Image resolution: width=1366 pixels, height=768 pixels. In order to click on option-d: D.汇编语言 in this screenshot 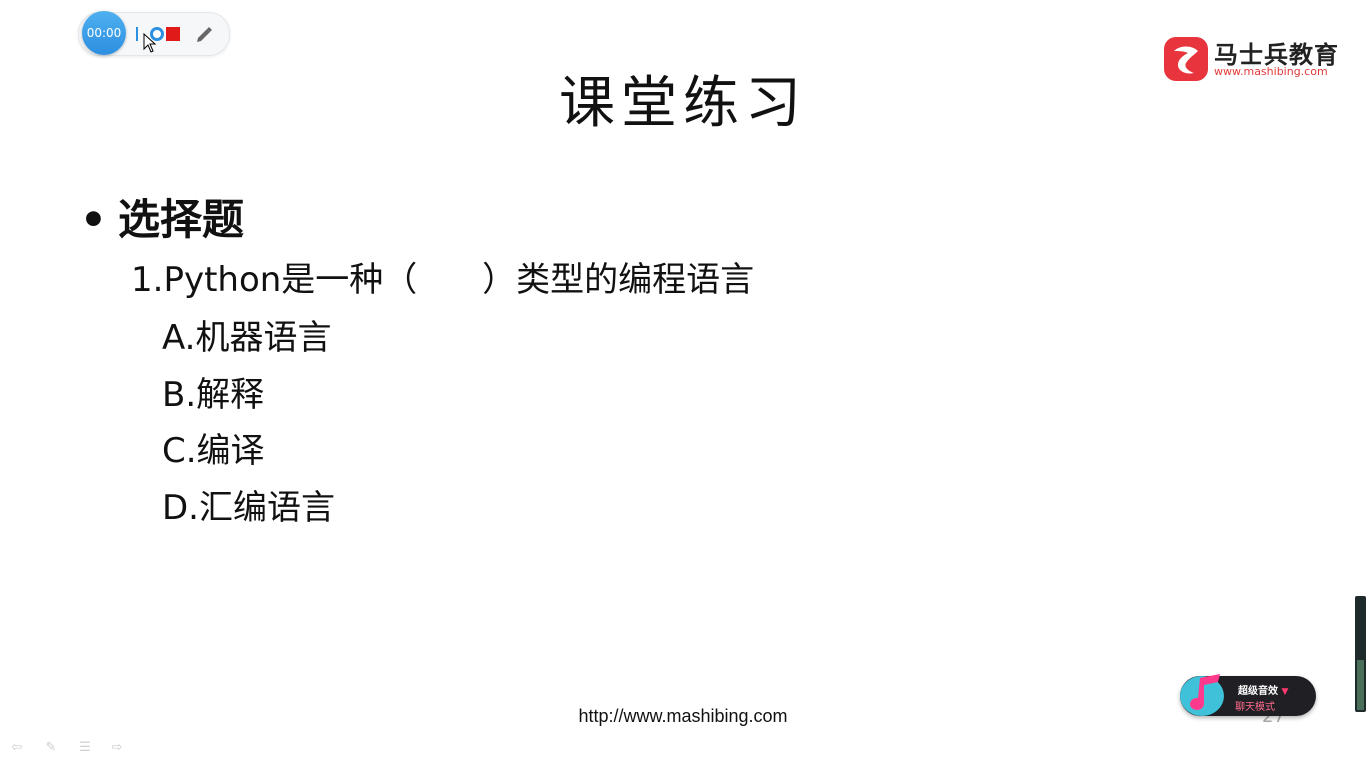, I will do `click(248, 508)`.